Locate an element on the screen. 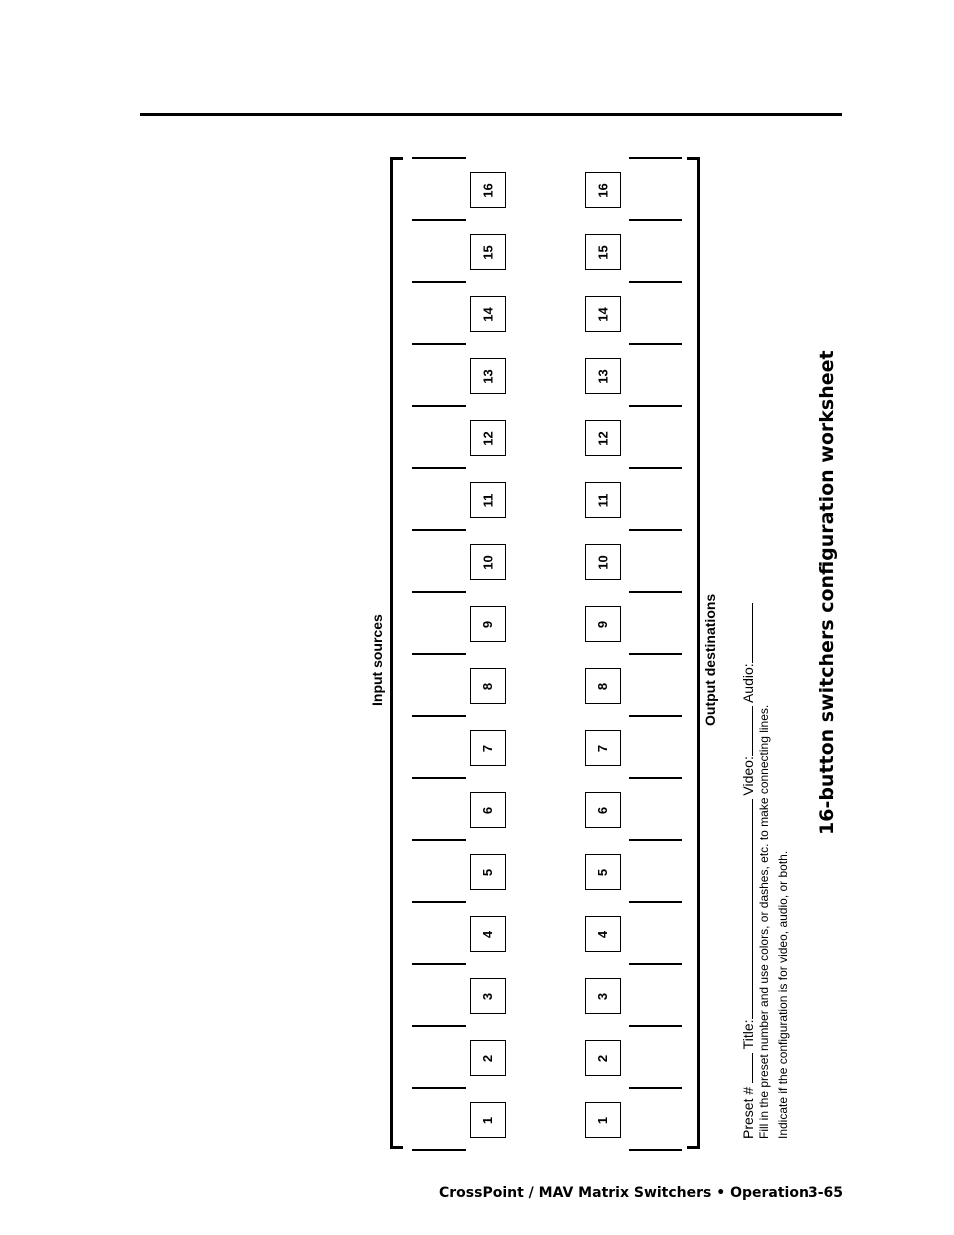 The width and height of the screenshot is (954, 1235). header-rule is located at coordinates (491, 114).